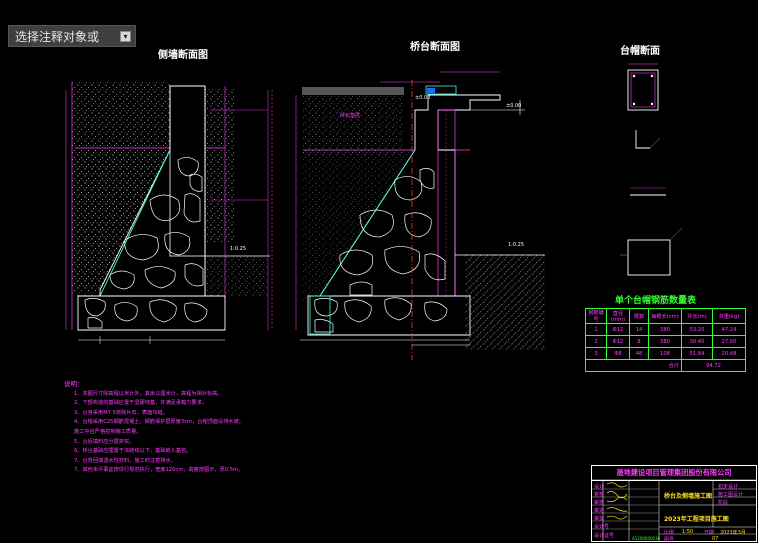 This screenshot has width=758, height=543. What do you see at coordinates (674, 504) in the screenshot?
I see `title-block: 晟地建设项目管理集团股份有限公司 设计 复核 审核 审定 审批 设计号 设计证号` at bounding box center [674, 504].